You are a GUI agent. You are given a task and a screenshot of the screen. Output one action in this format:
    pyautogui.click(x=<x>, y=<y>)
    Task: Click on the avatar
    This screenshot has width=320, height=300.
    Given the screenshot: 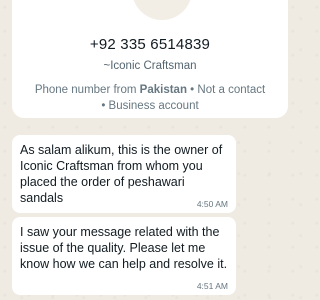 What is the action you would take?
    pyautogui.click(x=162, y=10)
    